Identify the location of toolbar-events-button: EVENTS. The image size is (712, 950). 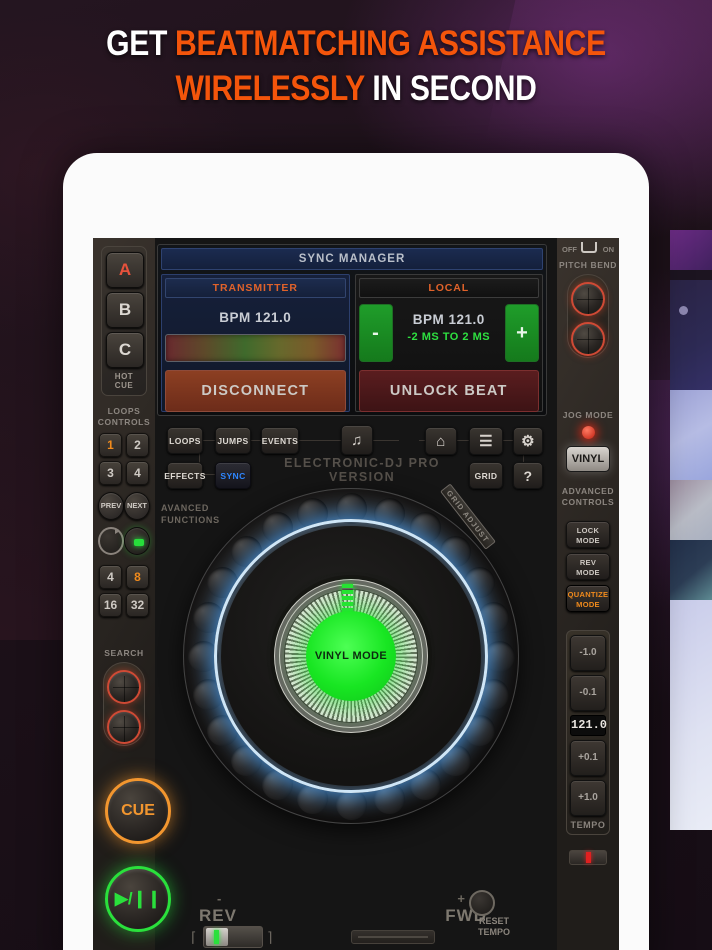
(280, 440).